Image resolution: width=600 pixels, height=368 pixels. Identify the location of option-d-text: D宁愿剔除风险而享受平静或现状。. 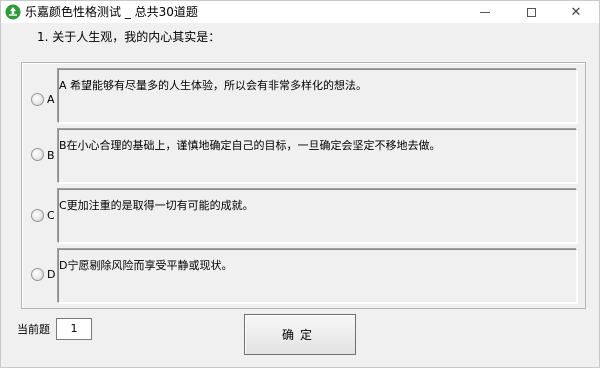
(146, 265).